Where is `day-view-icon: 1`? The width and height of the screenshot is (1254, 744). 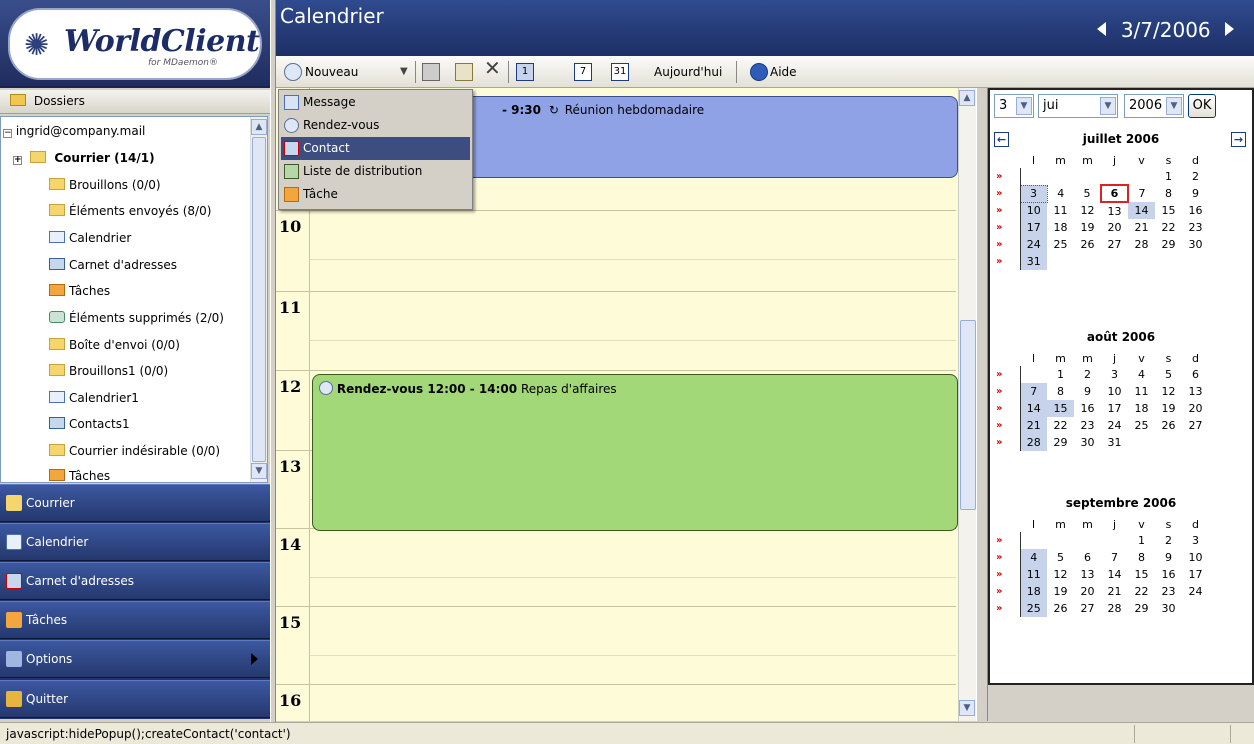
day-view-icon: 1 is located at coordinates (525, 72).